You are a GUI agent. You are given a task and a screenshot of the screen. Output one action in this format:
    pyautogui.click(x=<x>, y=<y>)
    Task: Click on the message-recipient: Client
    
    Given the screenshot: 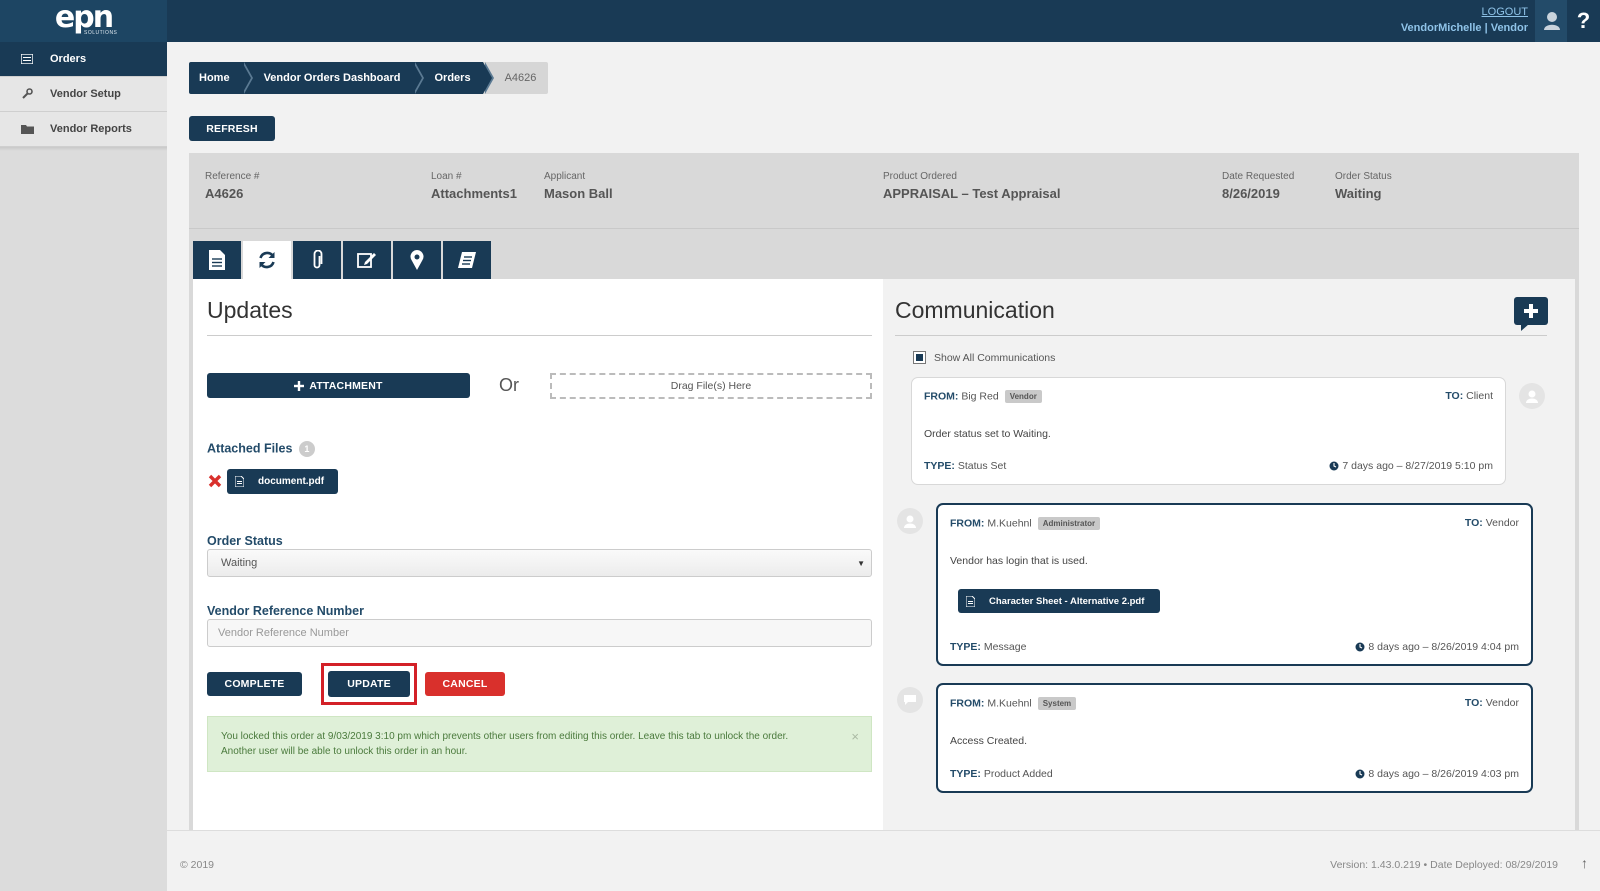 What is the action you would take?
    pyautogui.click(x=1479, y=396)
    